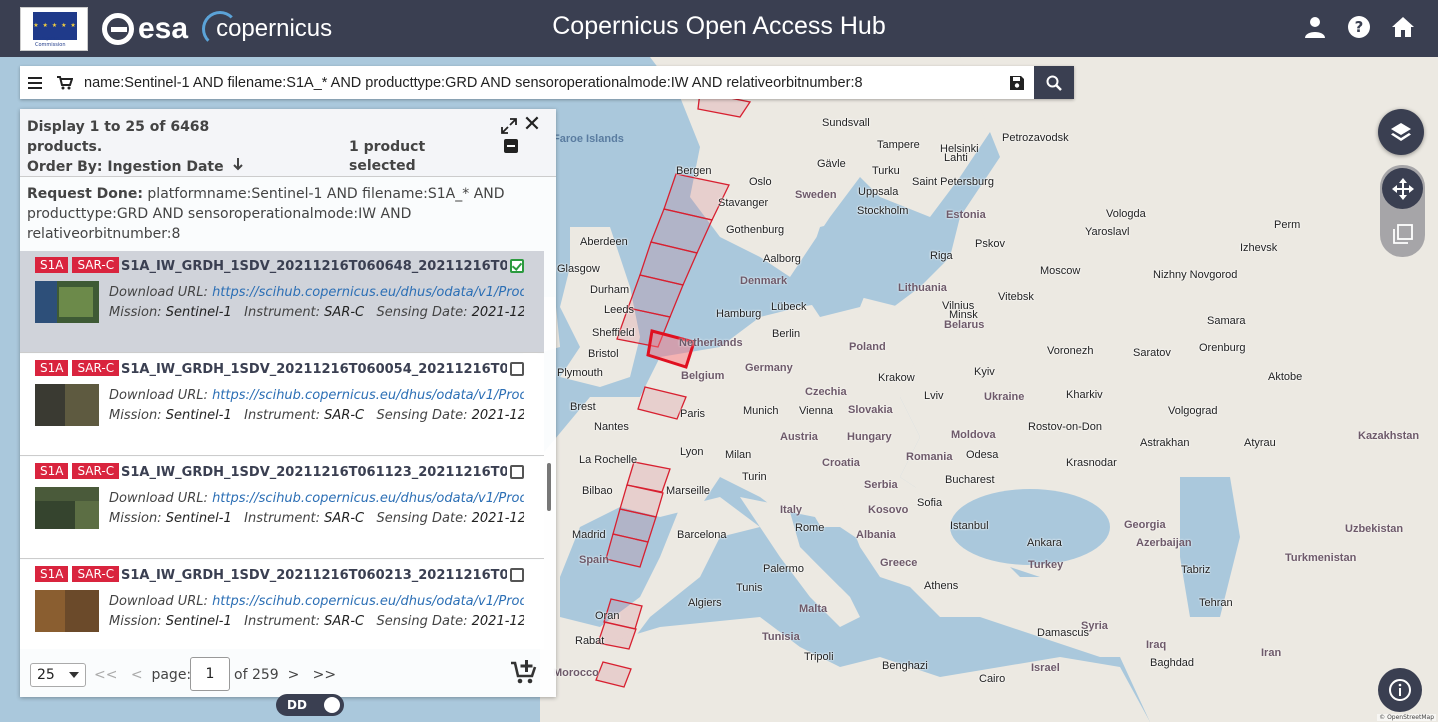  Describe the element at coordinates (285, 675) in the screenshot. I see `pager-next-group: of 259 > >>` at that location.